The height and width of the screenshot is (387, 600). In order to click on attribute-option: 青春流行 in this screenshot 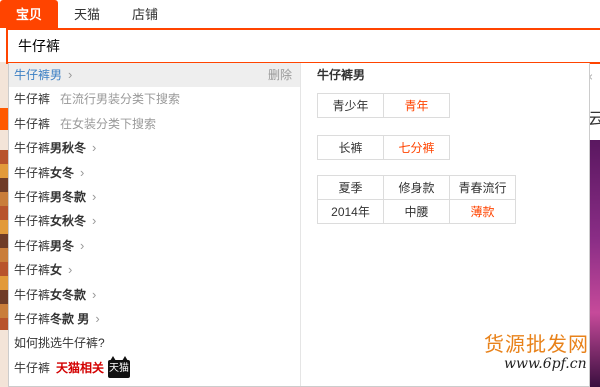, I will do `click(482, 187)`.